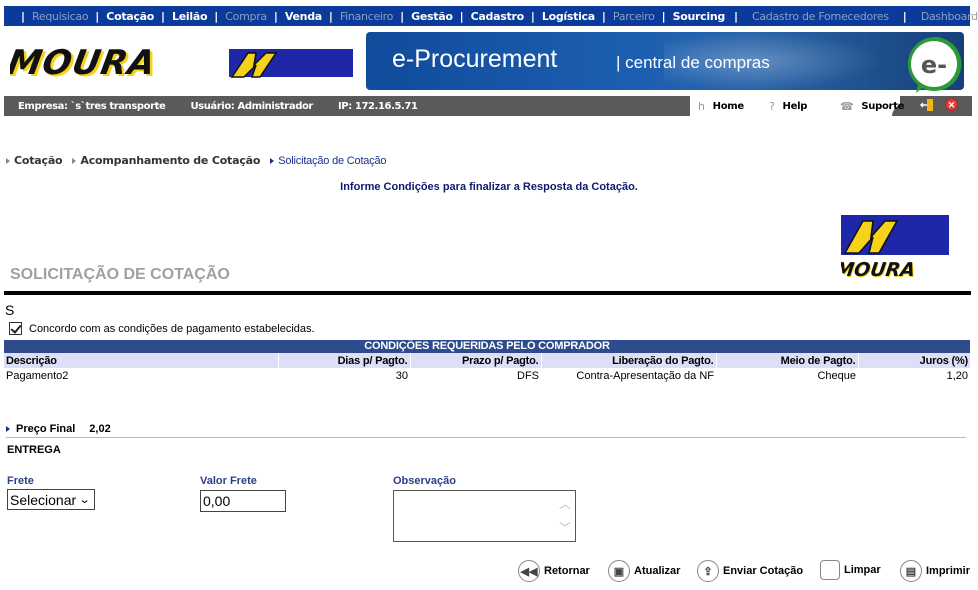 This screenshot has height=590, width=978. Describe the element at coordinates (879, 268) in the screenshot. I see `svg-text: MOURA` at that location.